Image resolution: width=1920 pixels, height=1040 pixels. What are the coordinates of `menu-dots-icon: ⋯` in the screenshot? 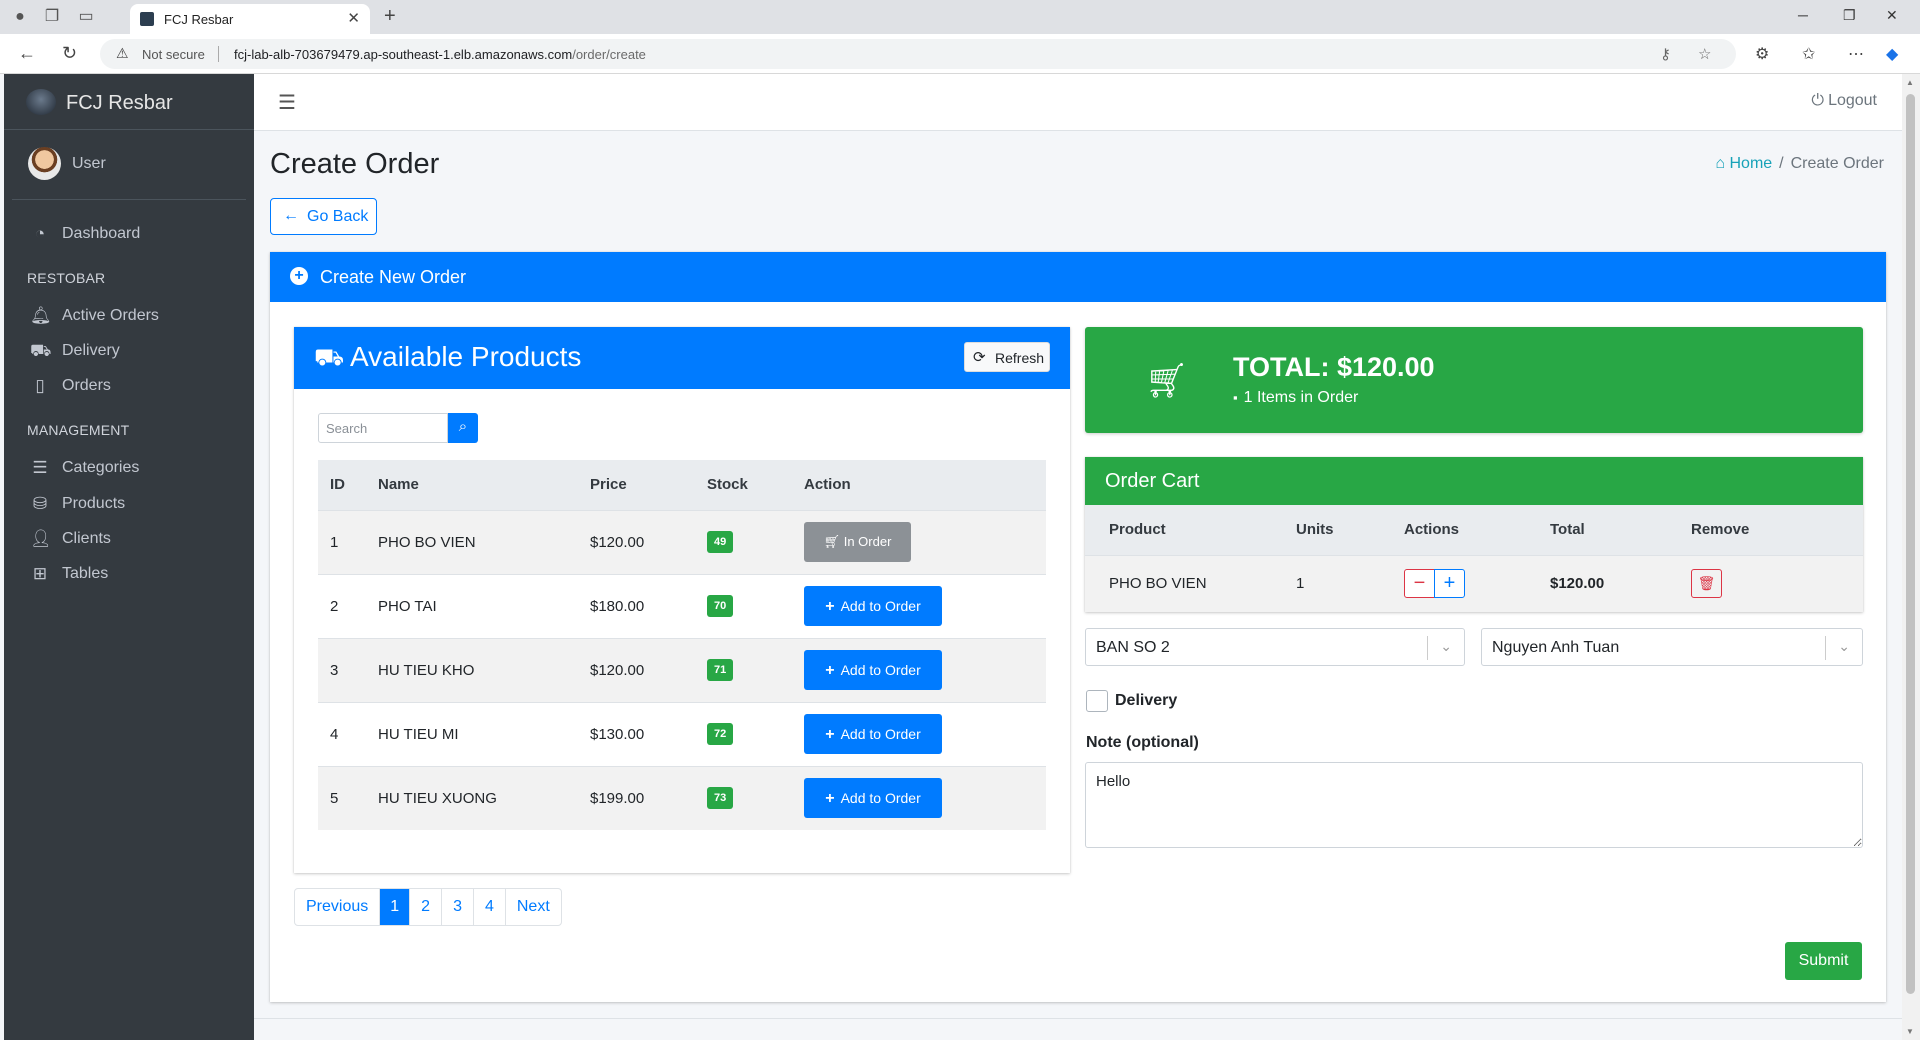 It's located at (1856, 54).